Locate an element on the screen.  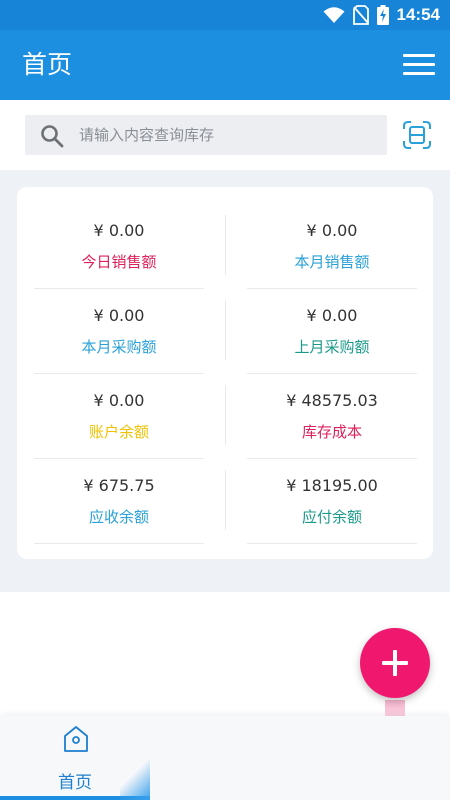
stat-inventory-cost: ¥ 48575.03 库存成本 is located at coordinates (332, 399).